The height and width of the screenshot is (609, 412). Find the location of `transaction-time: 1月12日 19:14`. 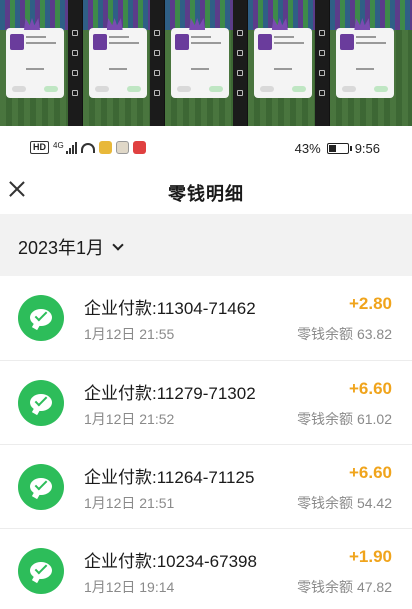

transaction-time: 1月12日 19:14 is located at coordinates (129, 587).